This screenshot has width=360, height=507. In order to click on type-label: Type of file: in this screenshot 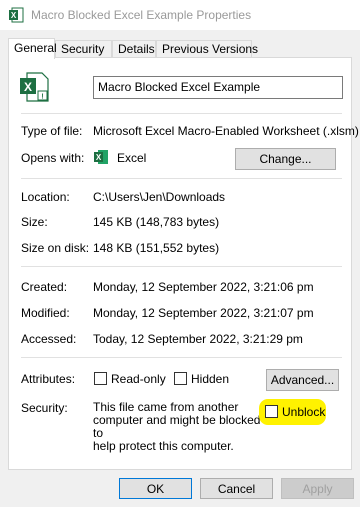, I will do `click(52, 131)`.